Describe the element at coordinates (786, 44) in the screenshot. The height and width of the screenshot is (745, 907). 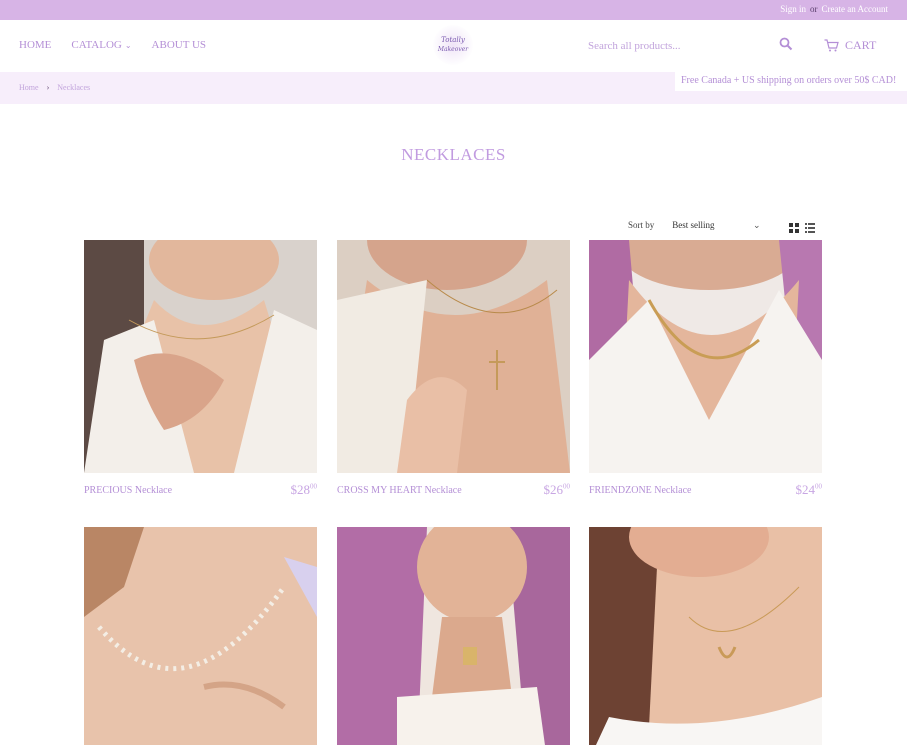
I see `search-icon` at that location.